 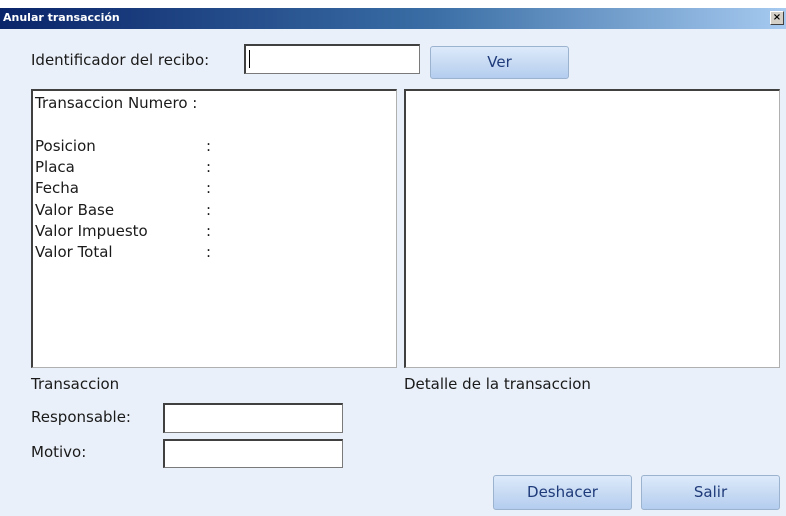 What do you see at coordinates (393, 18) in the screenshot?
I see `title-bar: Anular transacción ×` at bounding box center [393, 18].